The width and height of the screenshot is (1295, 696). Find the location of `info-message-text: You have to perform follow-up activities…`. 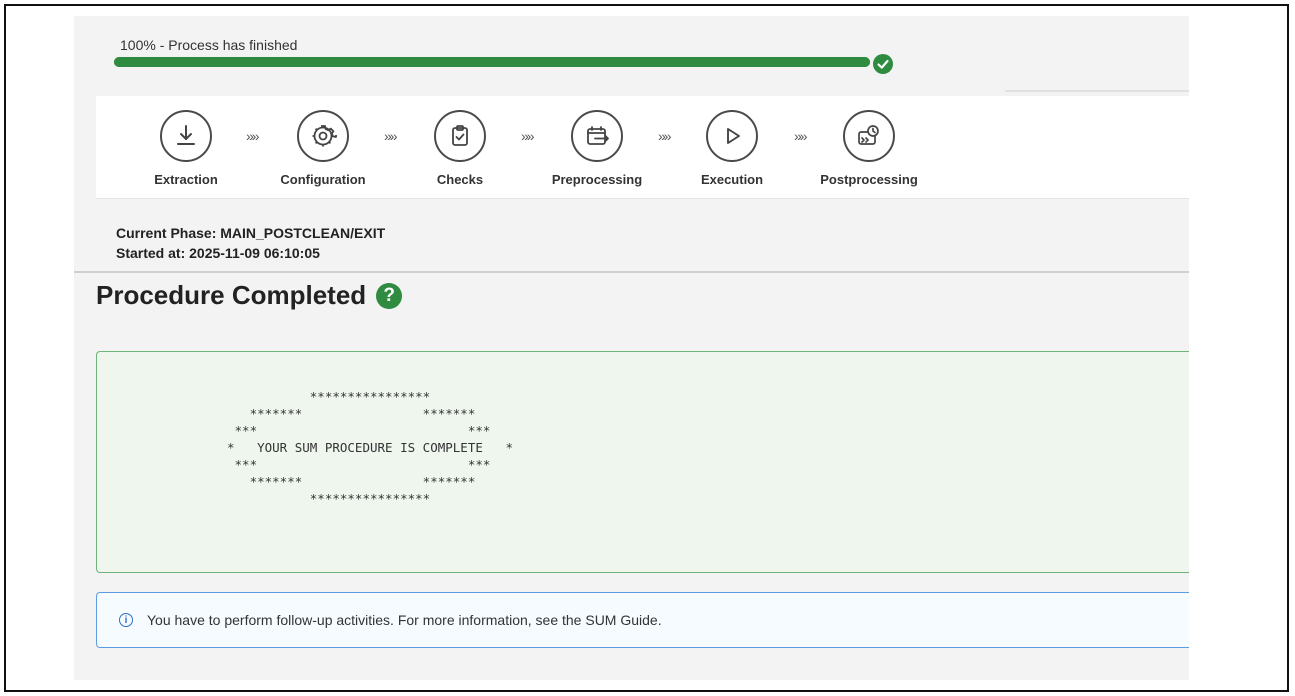

info-message-text: You have to perform follow-up activities… is located at coordinates (404, 620).